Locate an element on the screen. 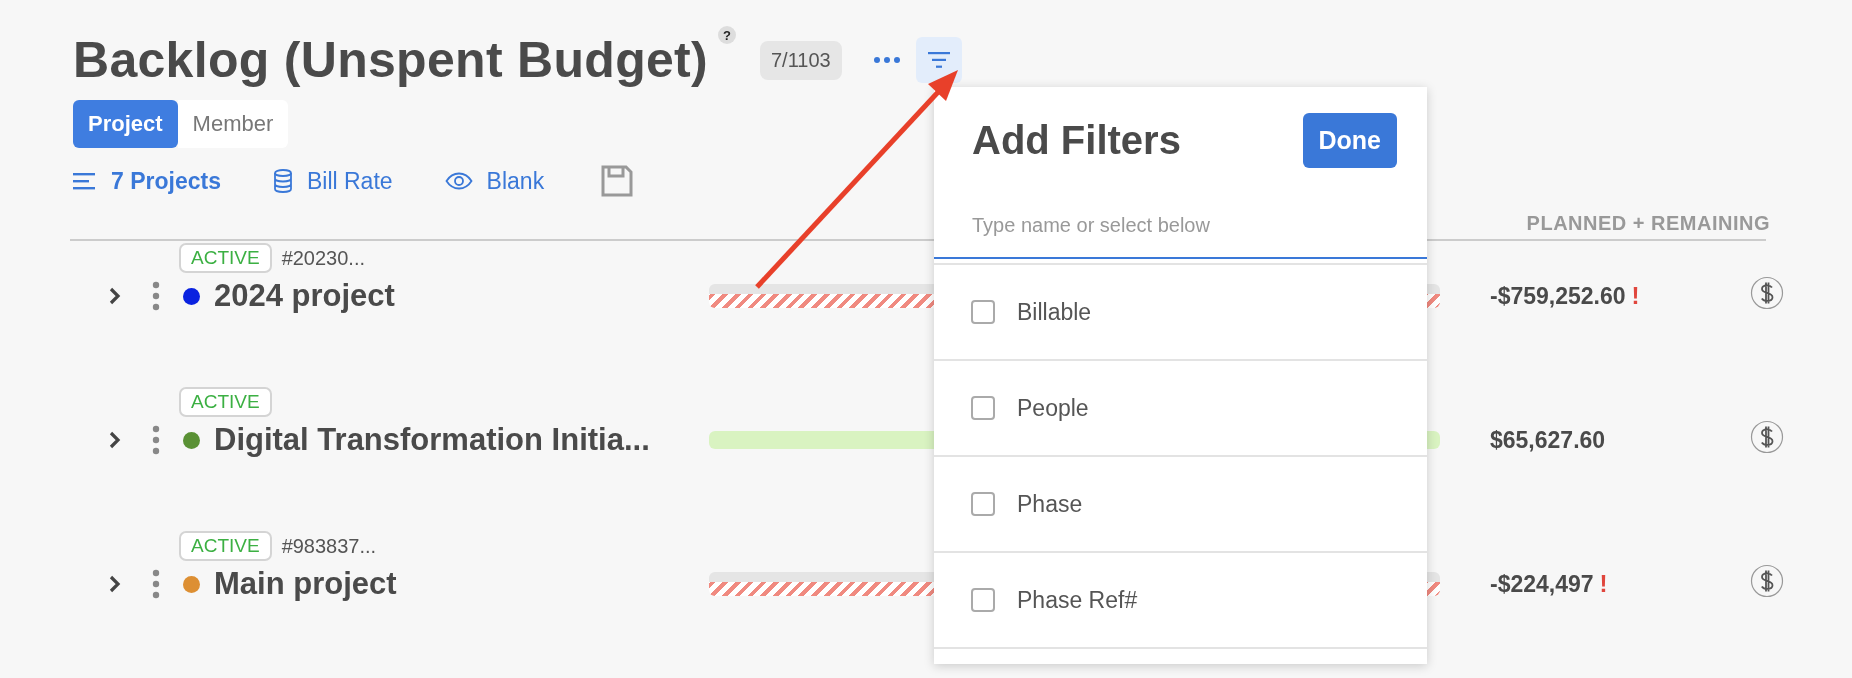  filter-search-field: Type name or select below is located at coordinates (1180, 226).